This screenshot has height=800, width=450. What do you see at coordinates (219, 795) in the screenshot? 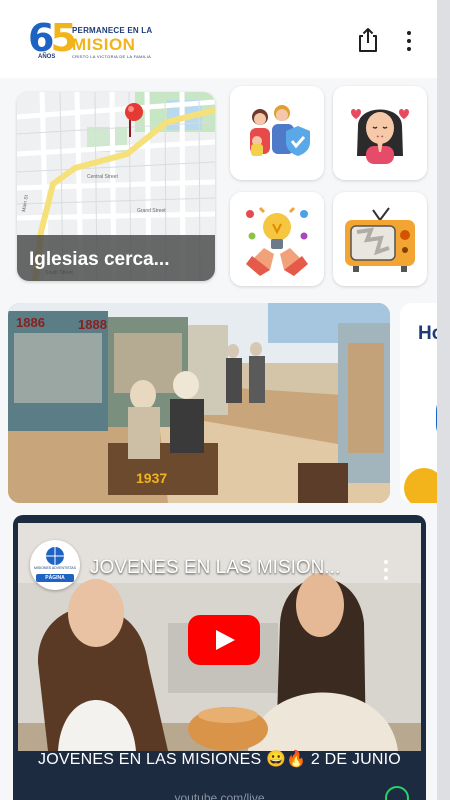
I see `video-link: youtube.com/live` at bounding box center [219, 795].